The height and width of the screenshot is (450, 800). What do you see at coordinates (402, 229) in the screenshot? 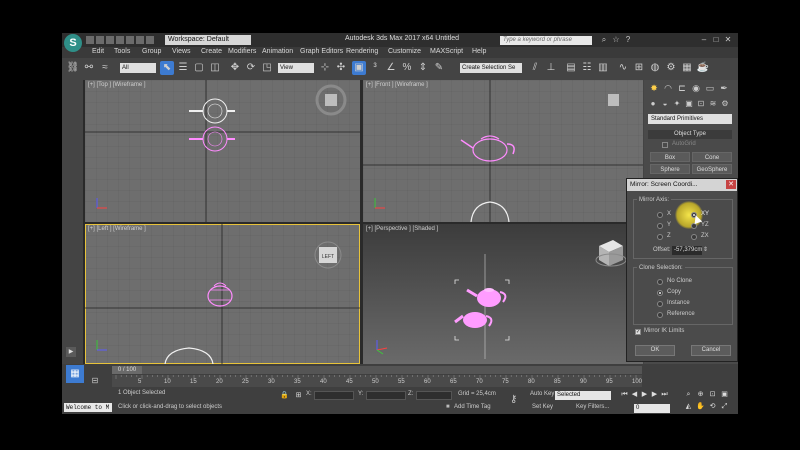
I see `viewport-label-perspective: [+] [Perspective ] [Shaded ]` at bounding box center [402, 229].